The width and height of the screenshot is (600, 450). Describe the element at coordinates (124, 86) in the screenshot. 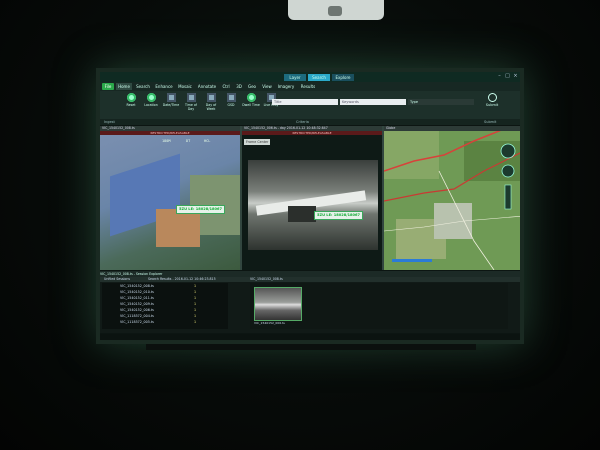

I see `menu-home: Home` at that location.